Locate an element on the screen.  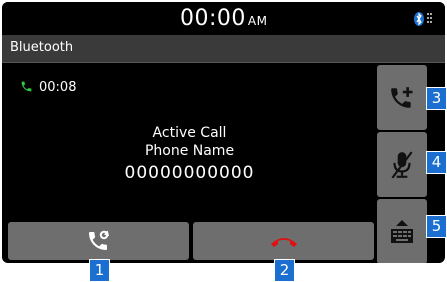
page-title: Bluetooth is located at coordinates (42, 47).